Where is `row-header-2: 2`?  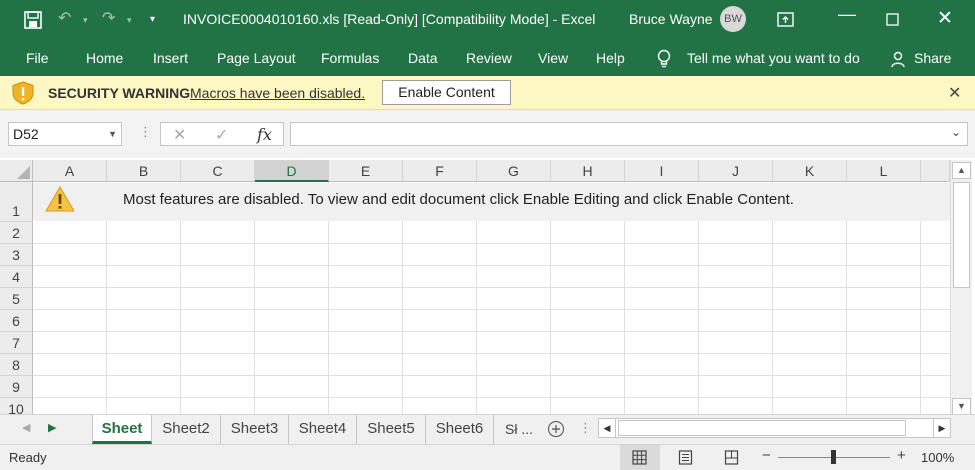
row-header-2: 2 is located at coordinates (16, 233).